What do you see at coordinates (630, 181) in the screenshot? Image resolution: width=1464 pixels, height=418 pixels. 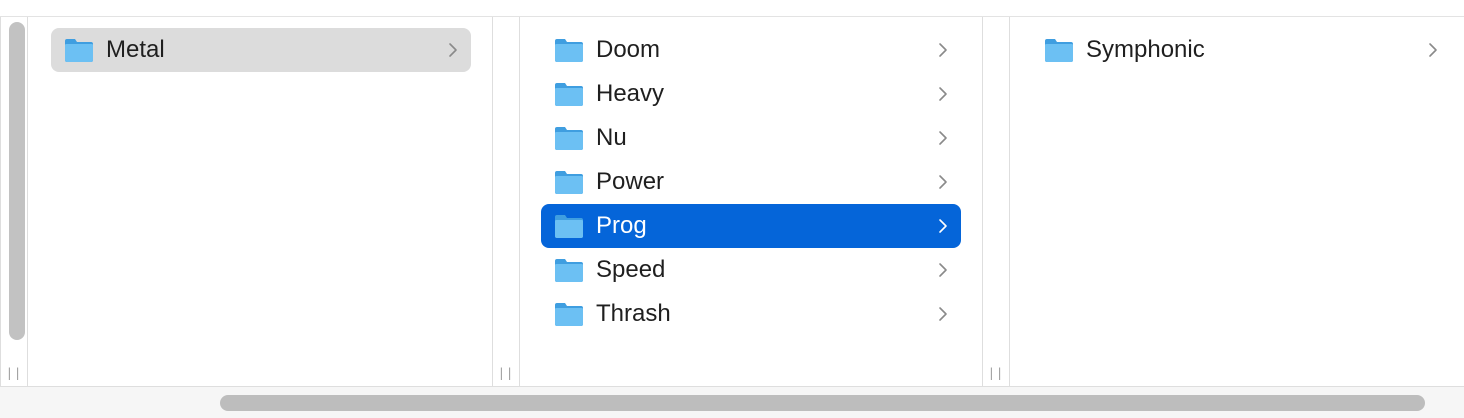 I see `folder-label: Power` at bounding box center [630, 181].